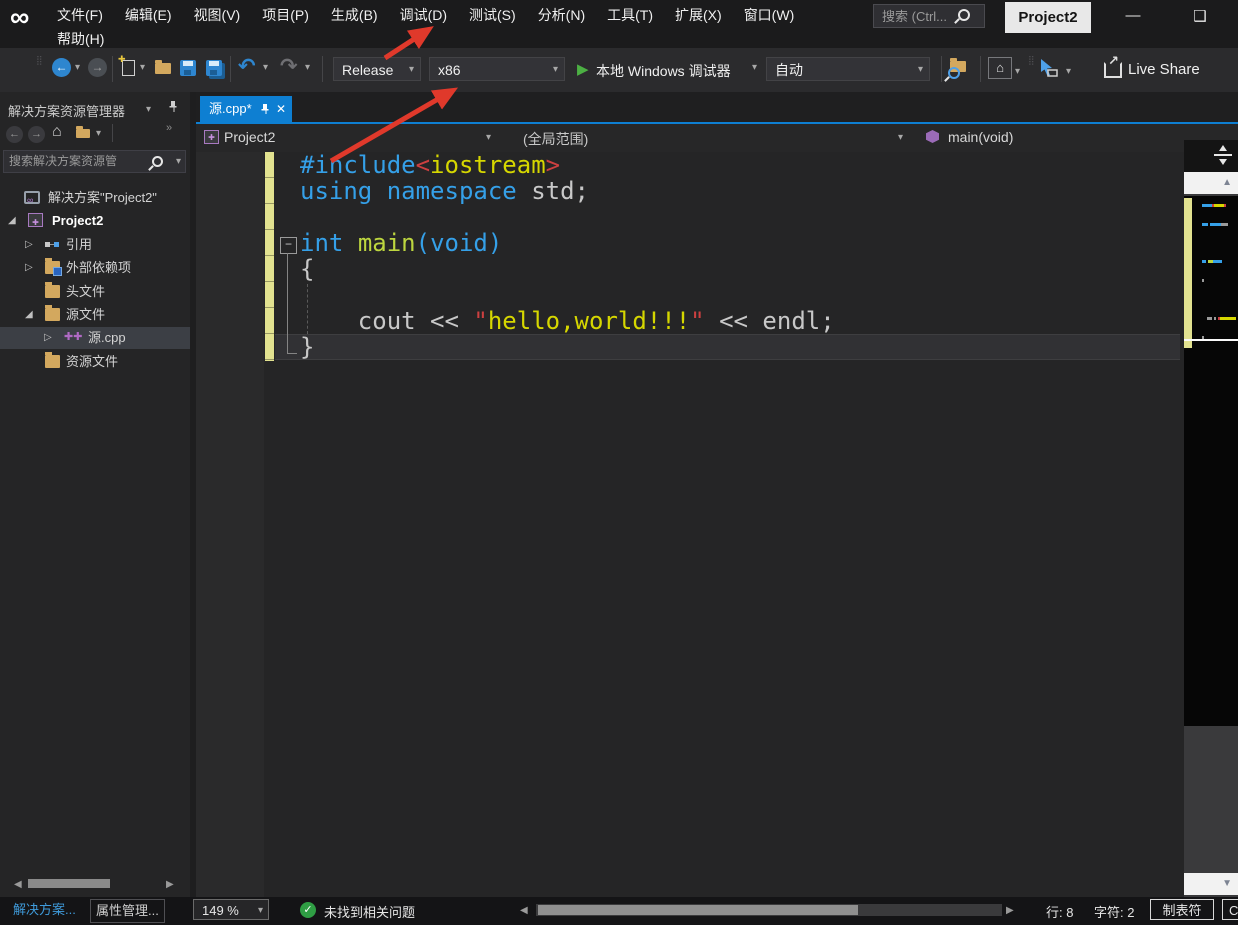 The height and width of the screenshot is (925, 1238). What do you see at coordinates (497, 69) in the screenshot?
I see `platform-select: x86 ▾` at bounding box center [497, 69].